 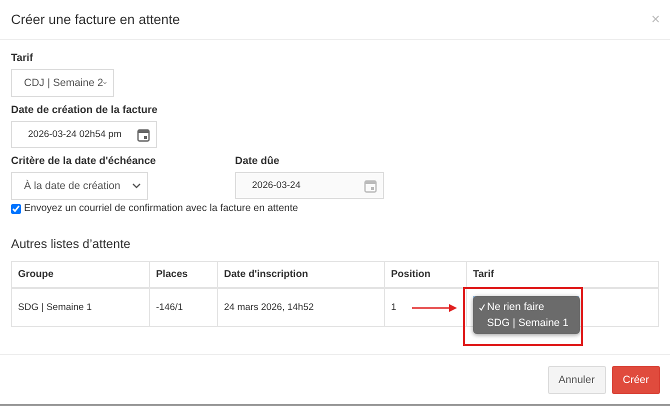 I want to click on calendar-icon, so click(x=143, y=135).